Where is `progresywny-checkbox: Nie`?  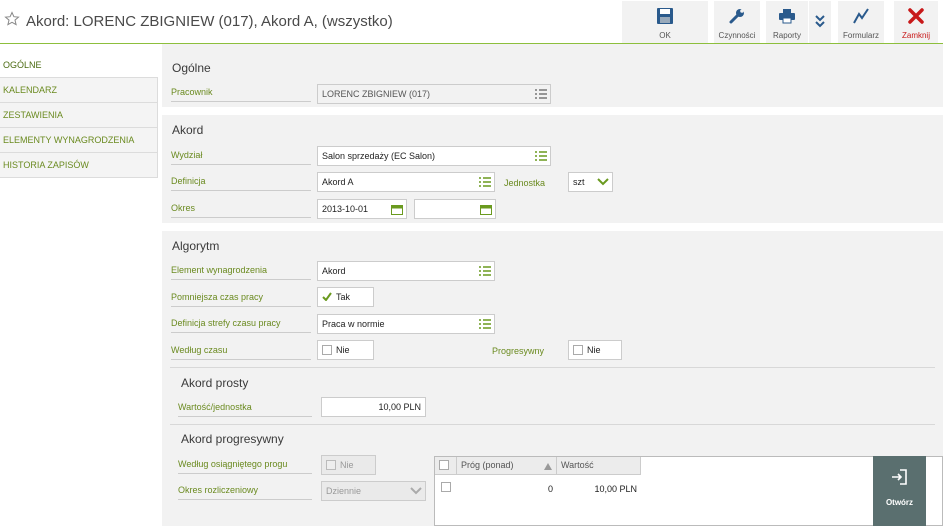 progresywny-checkbox: Nie is located at coordinates (595, 350).